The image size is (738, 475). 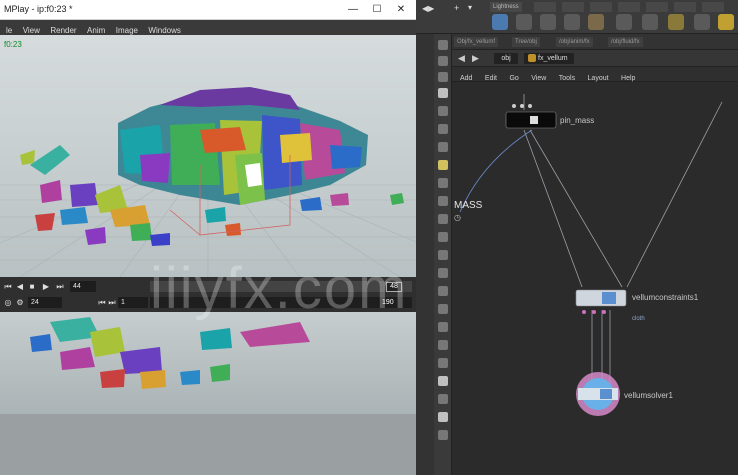 I want to click on node-vellum-constraints, so click(x=601, y=301).